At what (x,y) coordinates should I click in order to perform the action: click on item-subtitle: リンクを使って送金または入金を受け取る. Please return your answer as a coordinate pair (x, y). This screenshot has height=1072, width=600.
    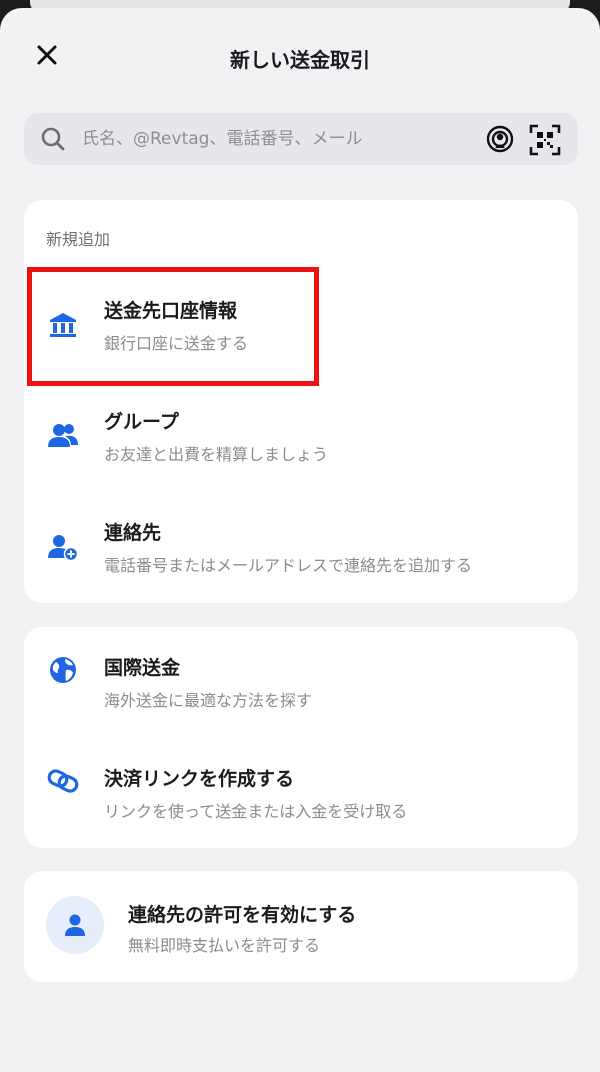
    Looking at the image, I should click on (256, 811).